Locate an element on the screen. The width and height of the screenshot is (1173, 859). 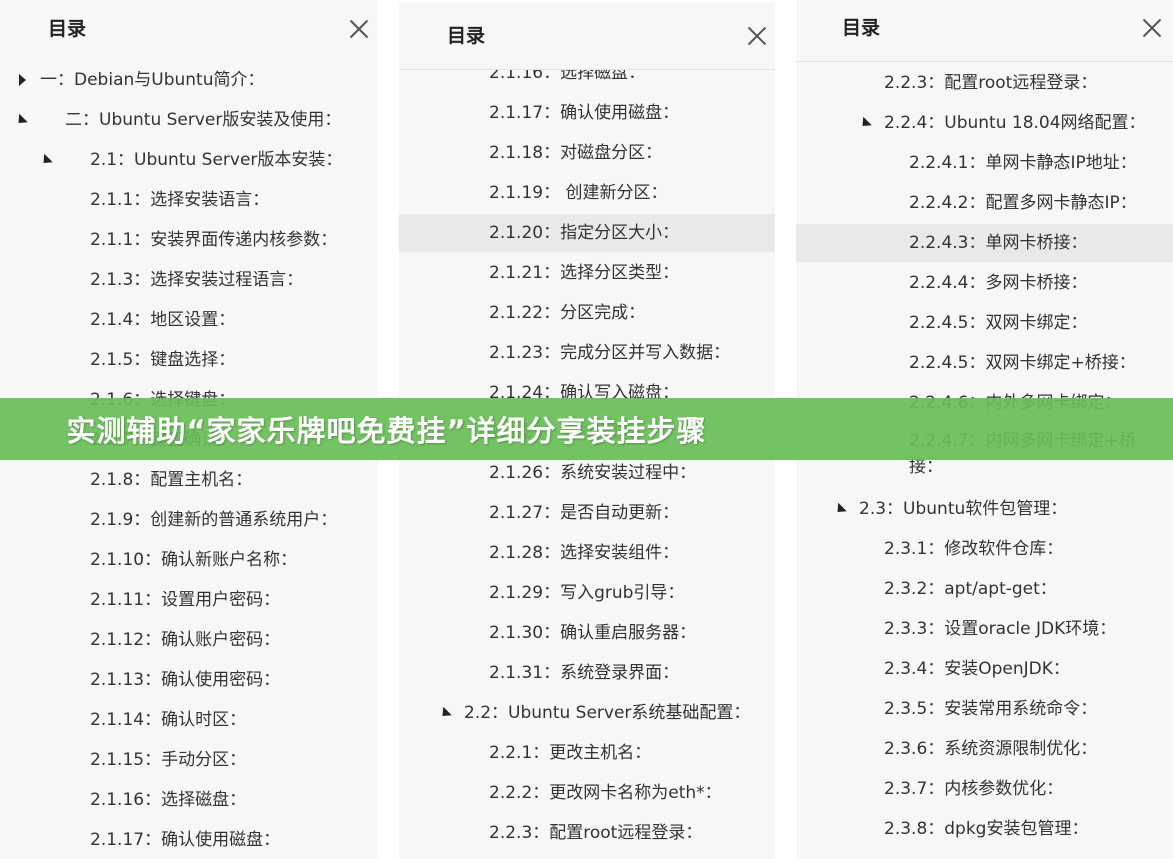
toc-item: 2.1.10：确认新账户名称： is located at coordinates (189, 560).